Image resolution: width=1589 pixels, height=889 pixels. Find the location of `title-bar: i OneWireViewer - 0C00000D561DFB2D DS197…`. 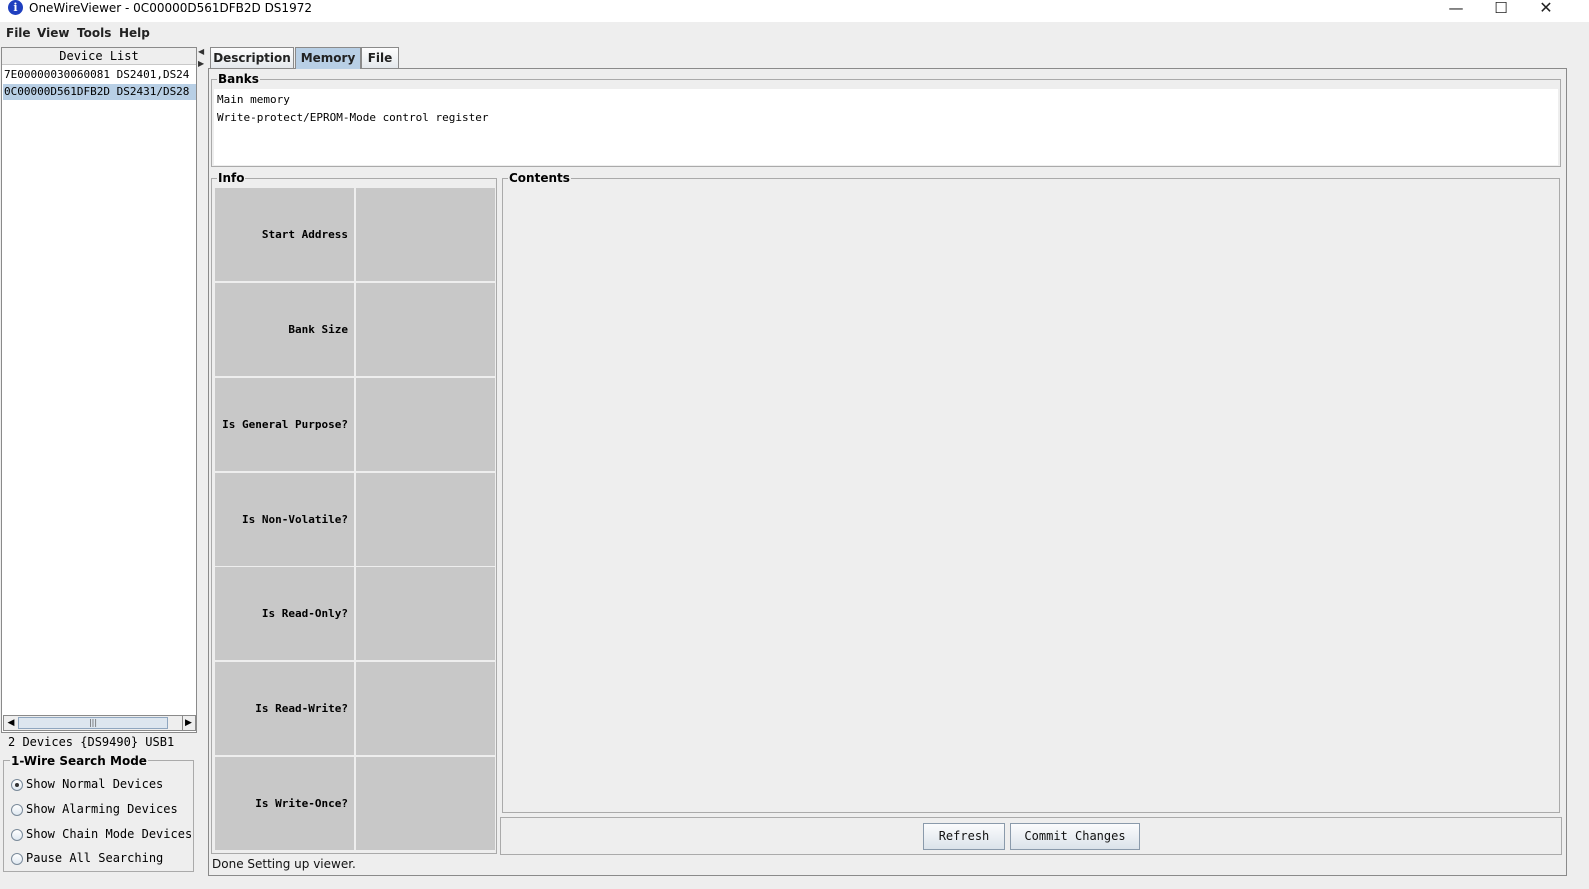

title-bar: i OneWireViewer - 0C00000D561DFB2D DS197… is located at coordinates (794, 11).